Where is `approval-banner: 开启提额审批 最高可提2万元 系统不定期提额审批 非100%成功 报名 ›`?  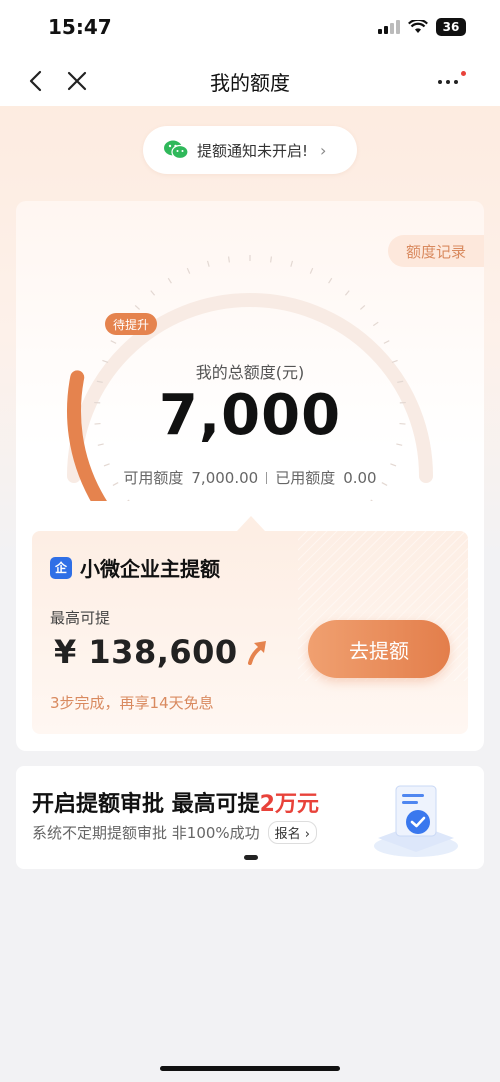 approval-banner: 开启提额审批 最高可提2万元 系统不定期提额审批 非100%成功 报名 › is located at coordinates (250, 817).